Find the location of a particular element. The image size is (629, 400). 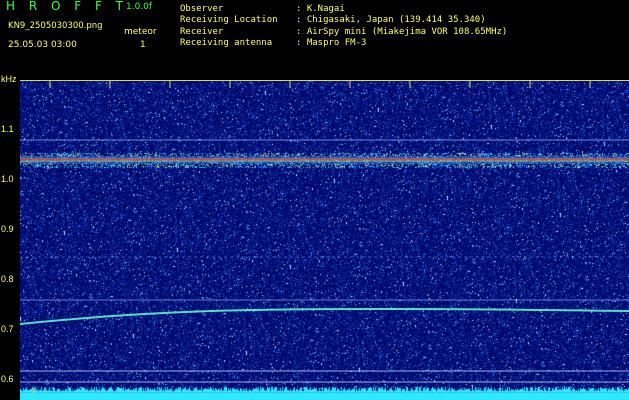

noise-floor-band is located at coordinates (324, 396).